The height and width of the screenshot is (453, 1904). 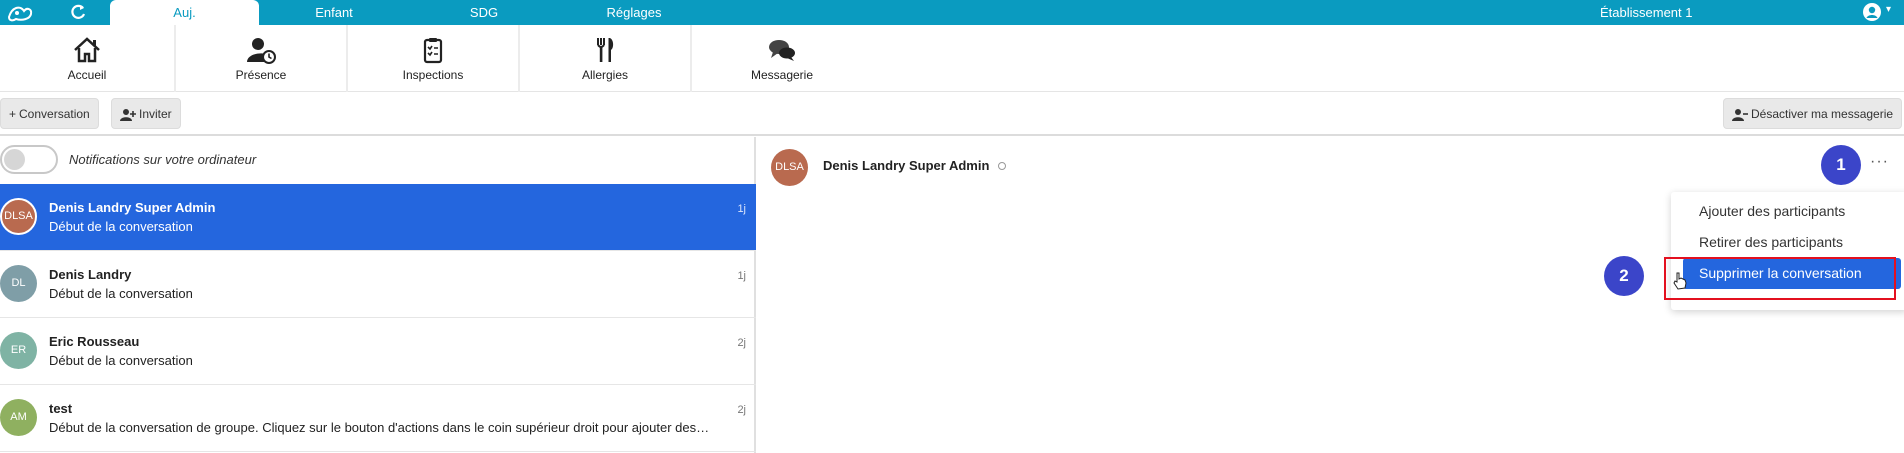 What do you see at coordinates (163, 159) in the screenshot?
I see `notifications-label: Notifications sur votre ordinateur` at bounding box center [163, 159].